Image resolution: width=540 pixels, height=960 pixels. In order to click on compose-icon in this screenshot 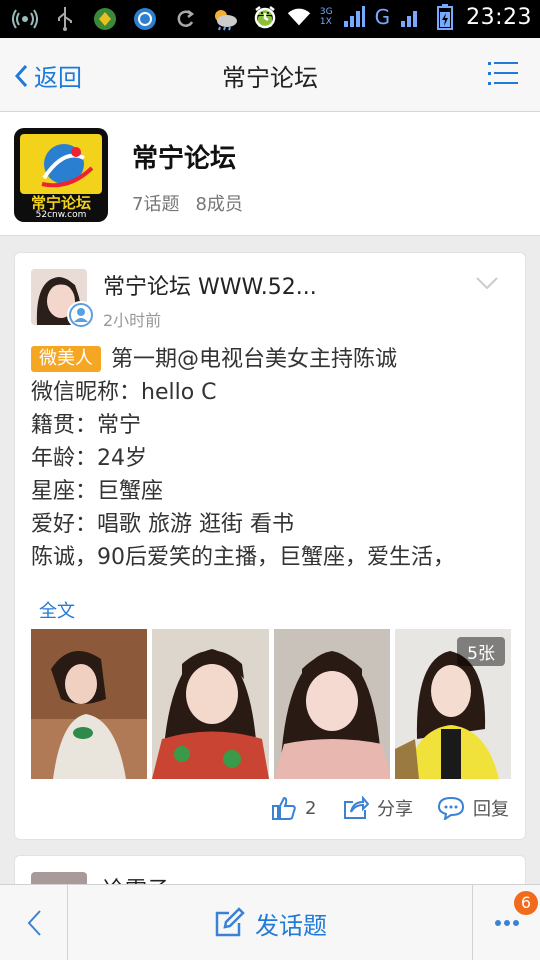, I will do `click(230, 922)`.